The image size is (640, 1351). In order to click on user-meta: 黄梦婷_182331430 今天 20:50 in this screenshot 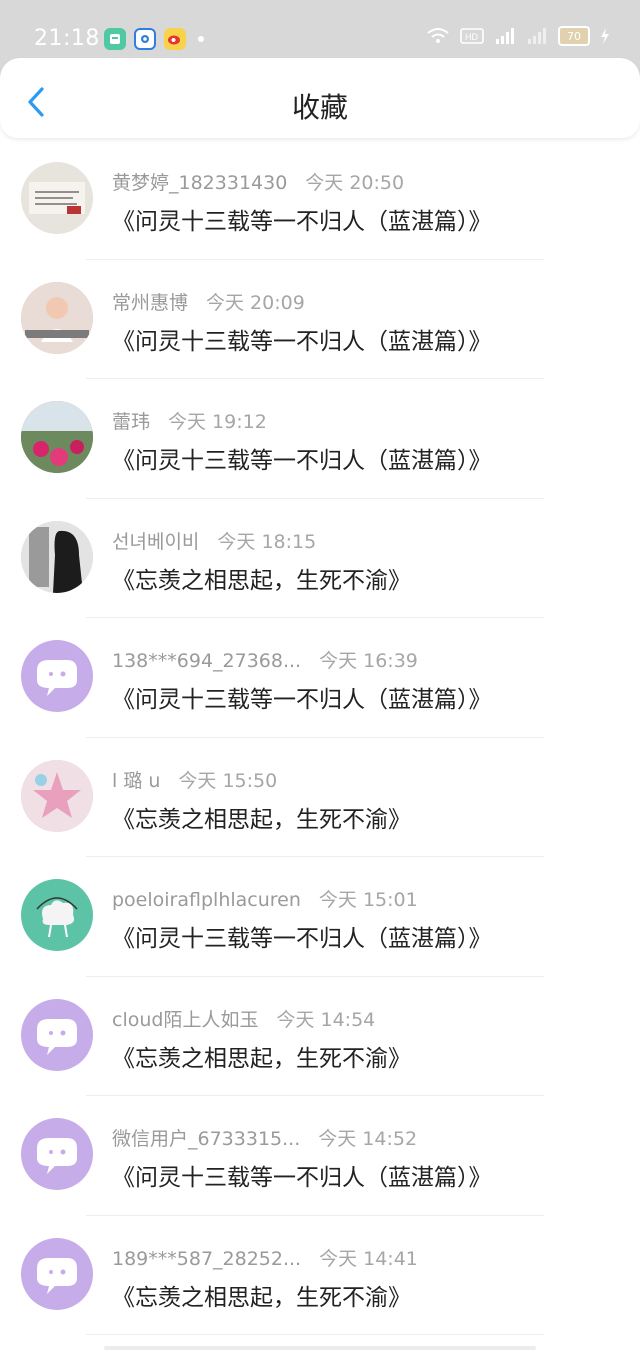, I will do `click(258, 181)`.